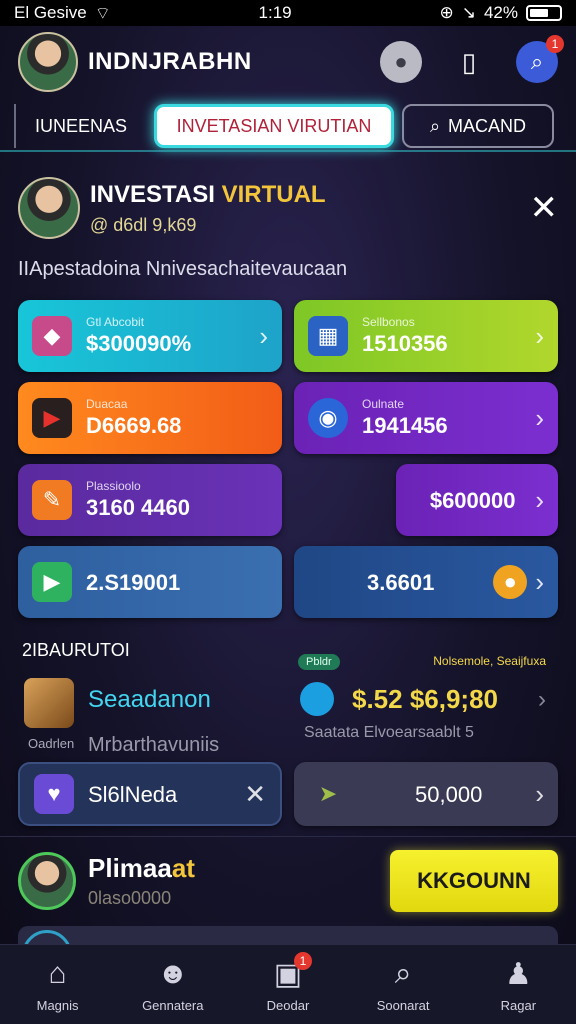 Image resolution: width=576 pixels, height=1024 pixels. I want to click on alarm-icon: ⊕, so click(446, 12).